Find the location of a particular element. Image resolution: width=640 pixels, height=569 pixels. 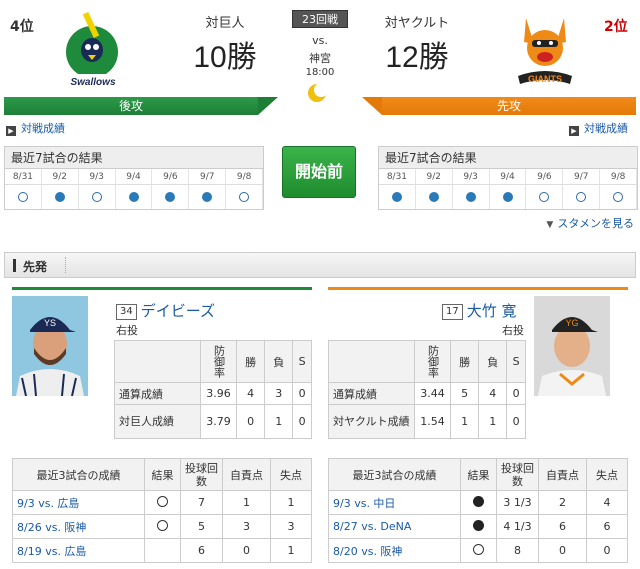

losses: 4 is located at coordinates (493, 393).